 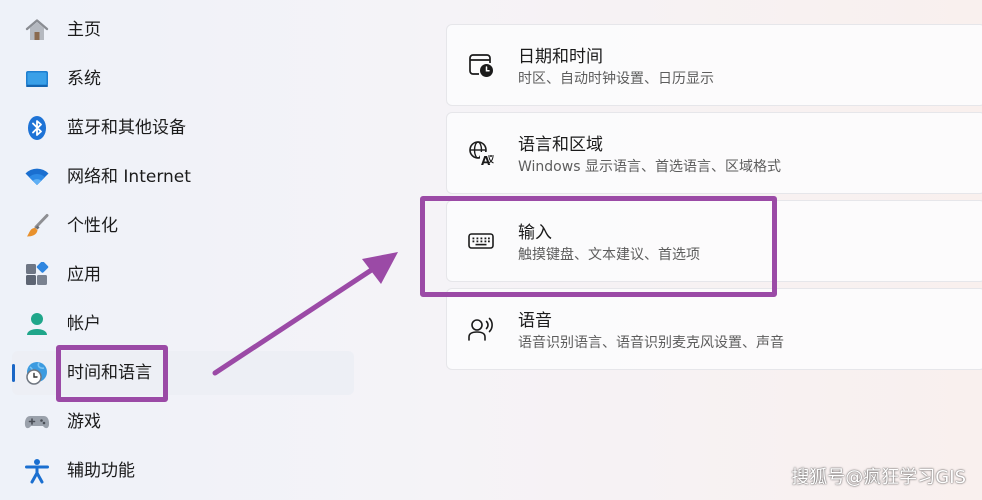 I want to click on sidebar-item-accounts: 帐户, so click(x=183, y=324).